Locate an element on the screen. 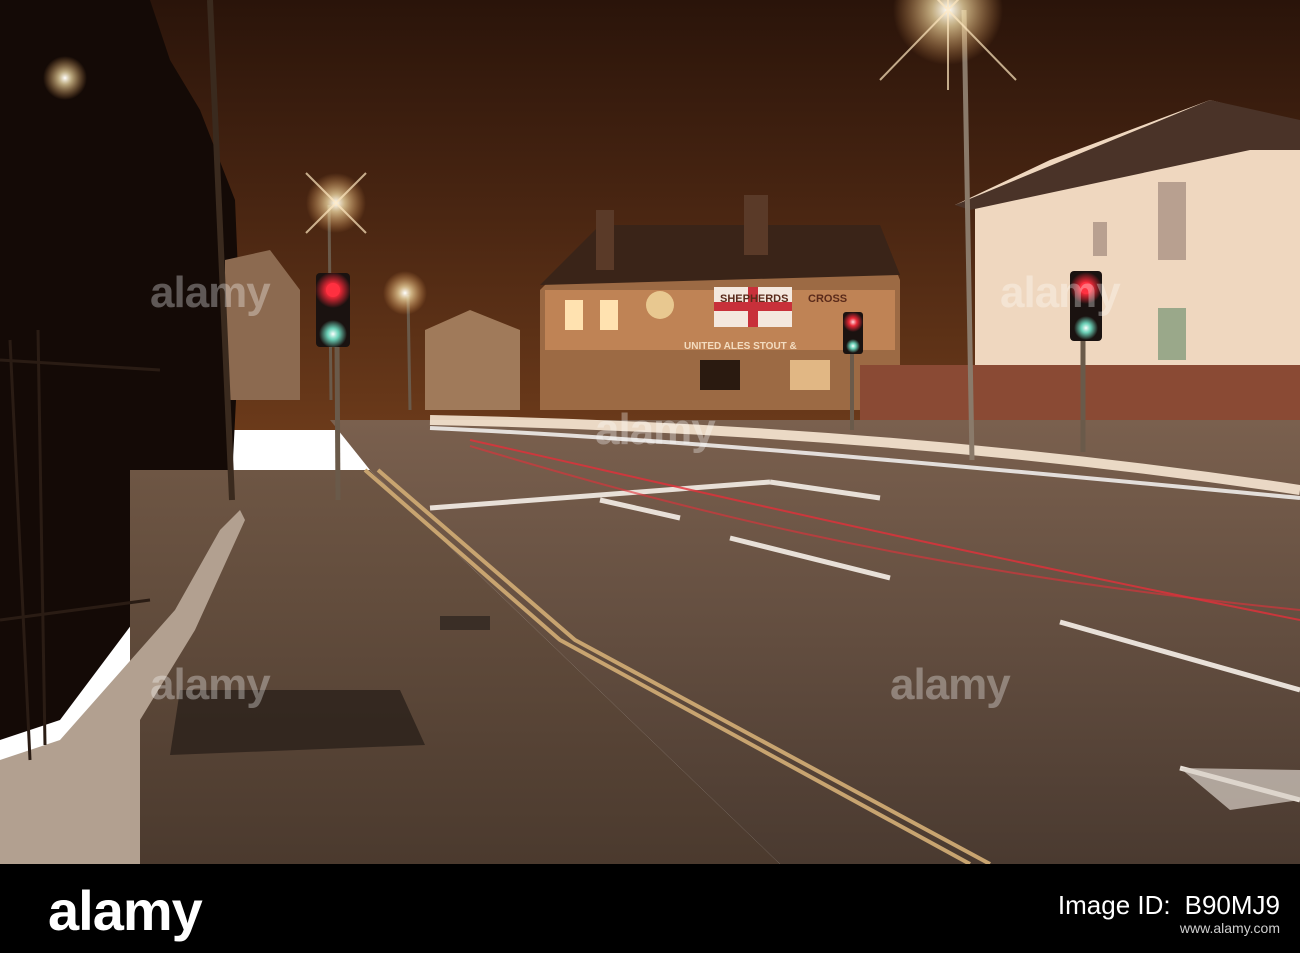 This screenshot has height=953, width=1300. pub-chimney-right is located at coordinates (756, 225).